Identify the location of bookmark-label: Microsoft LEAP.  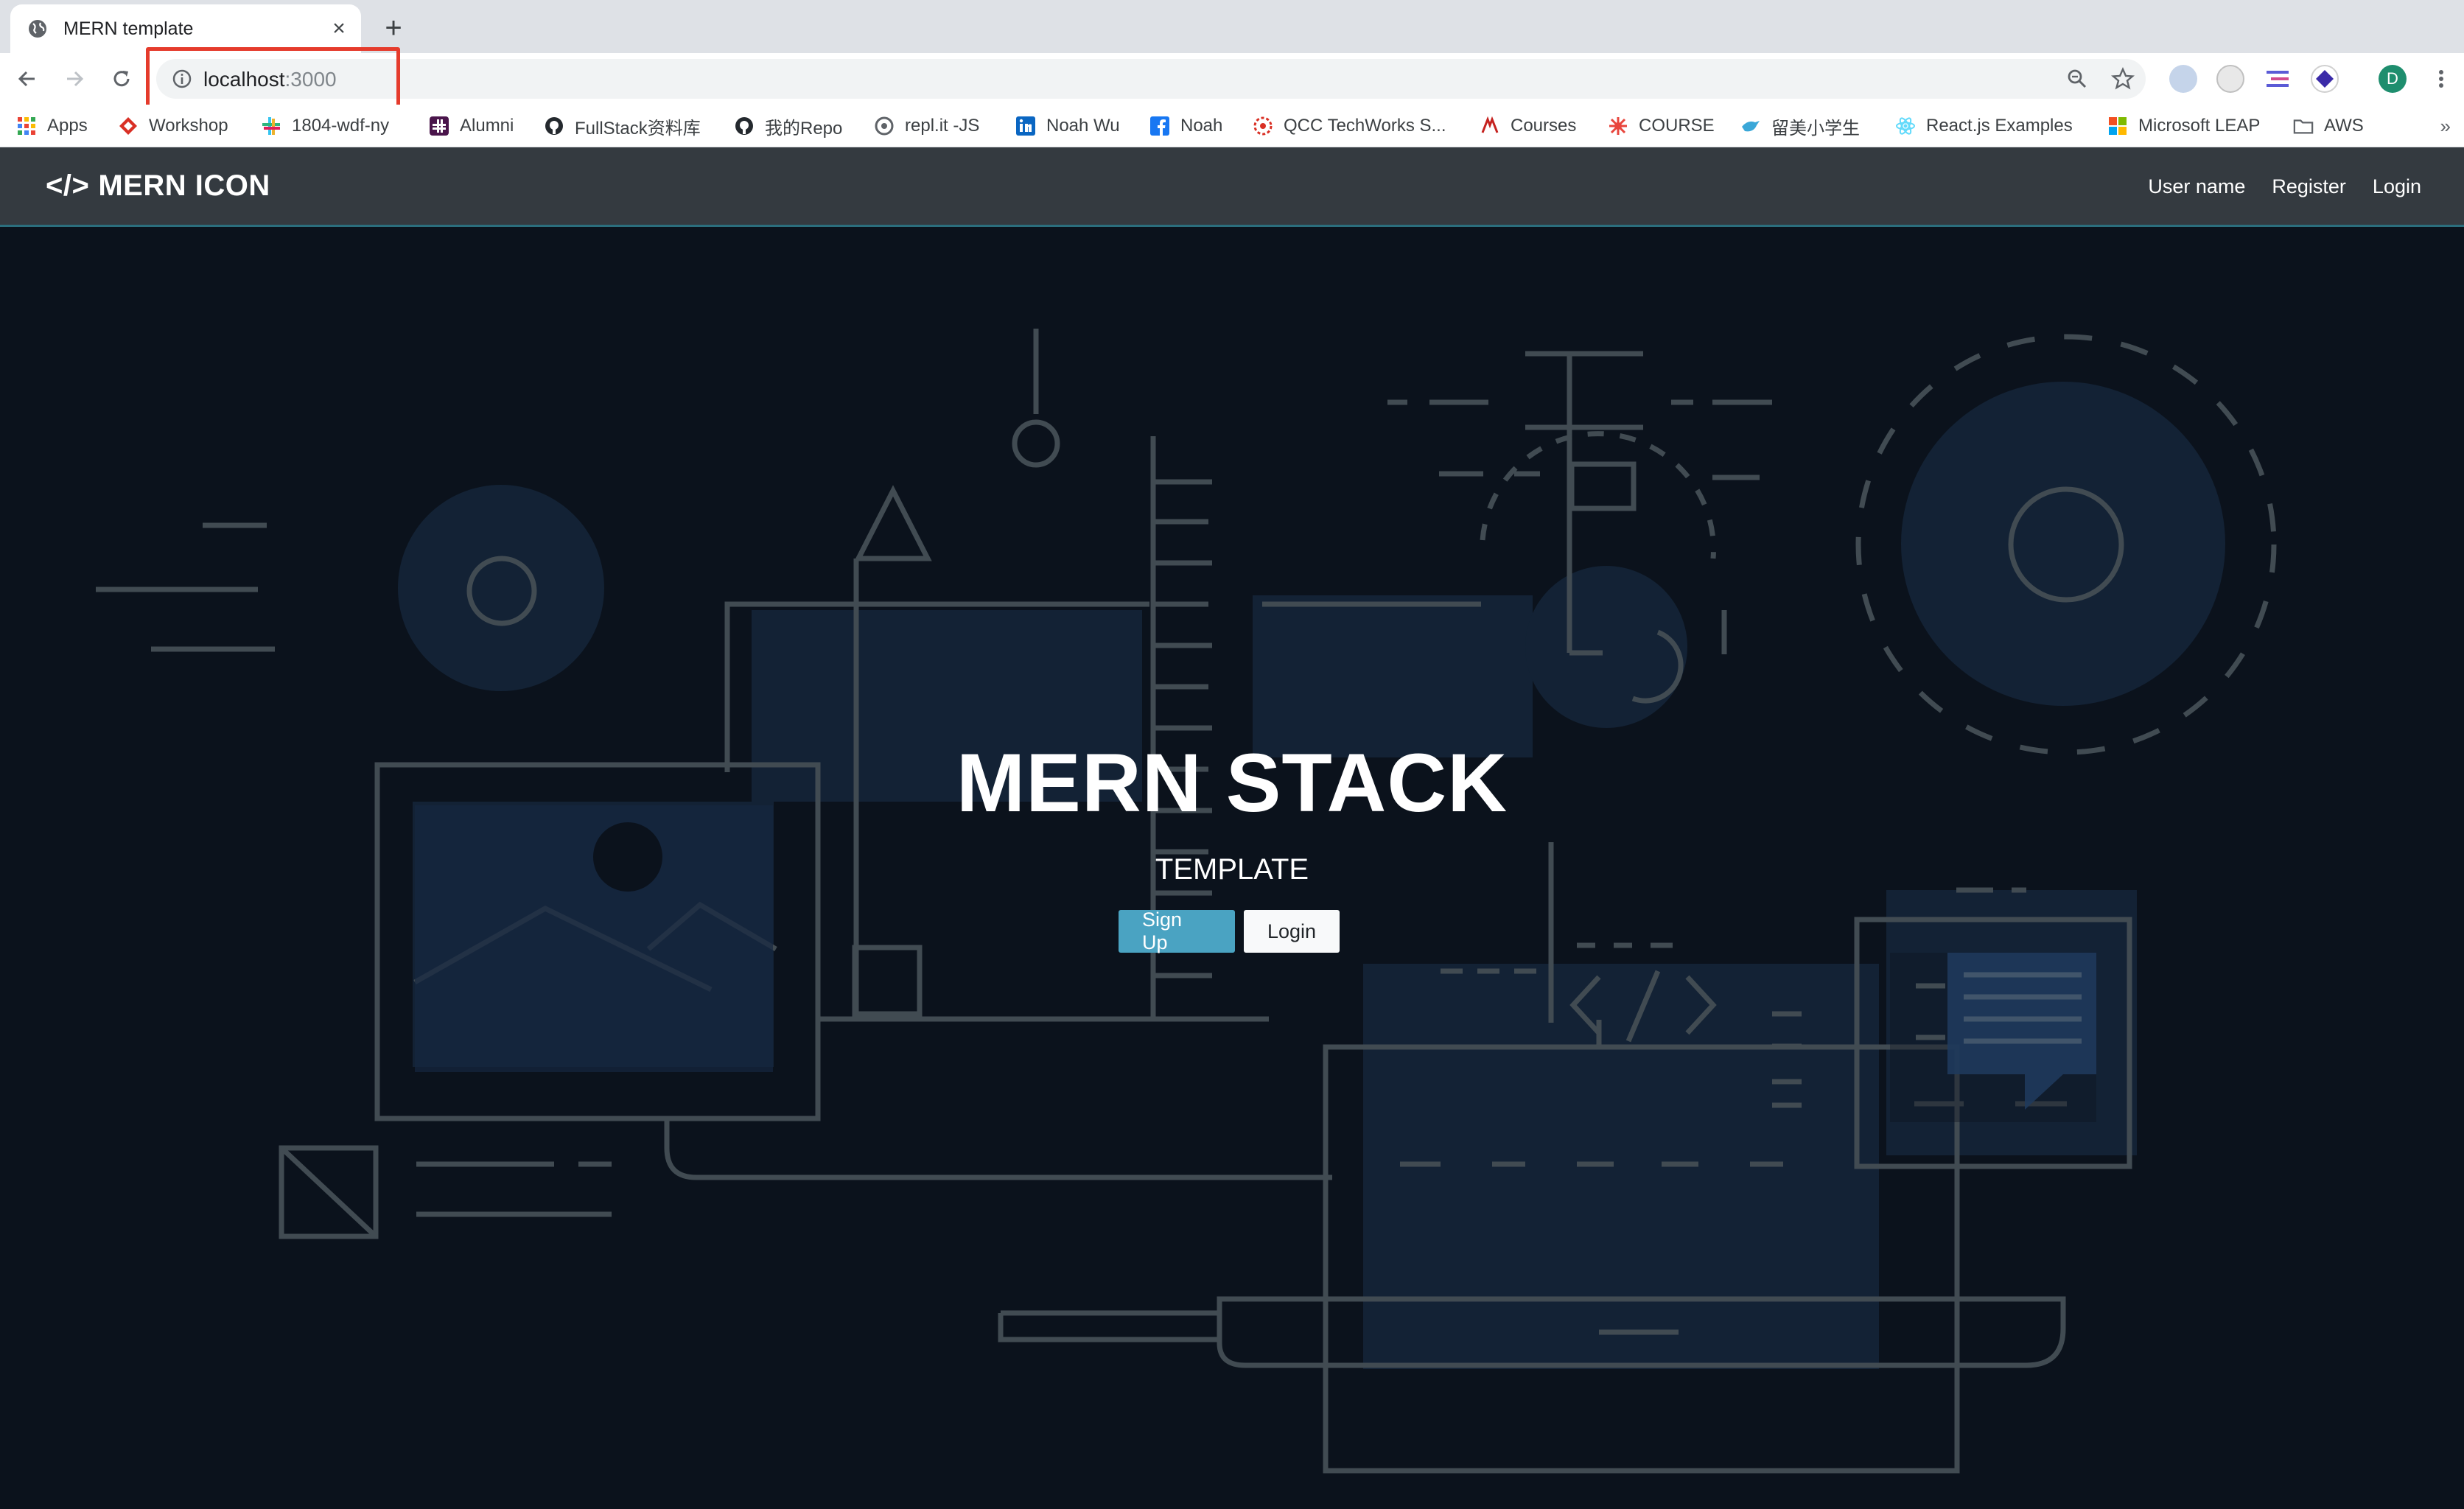
(2199, 126).